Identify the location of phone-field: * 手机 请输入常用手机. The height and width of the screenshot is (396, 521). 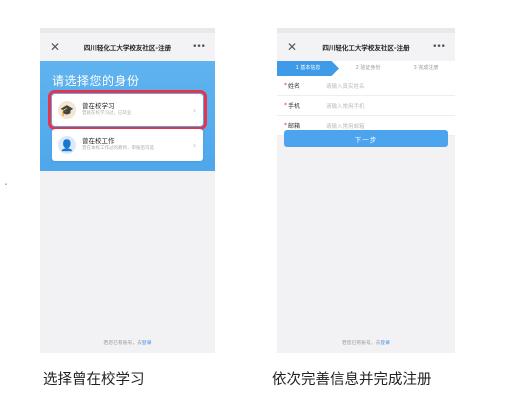
(366, 106).